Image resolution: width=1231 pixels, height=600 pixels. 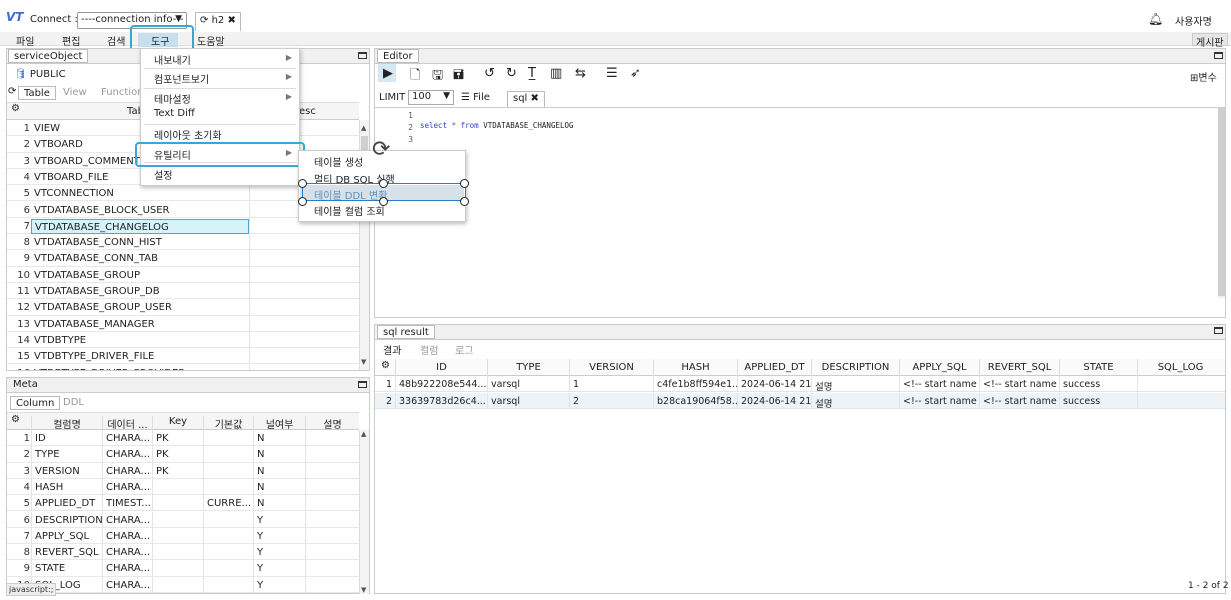 What do you see at coordinates (388, 73) in the screenshot?
I see `run-icon: ▶` at bounding box center [388, 73].